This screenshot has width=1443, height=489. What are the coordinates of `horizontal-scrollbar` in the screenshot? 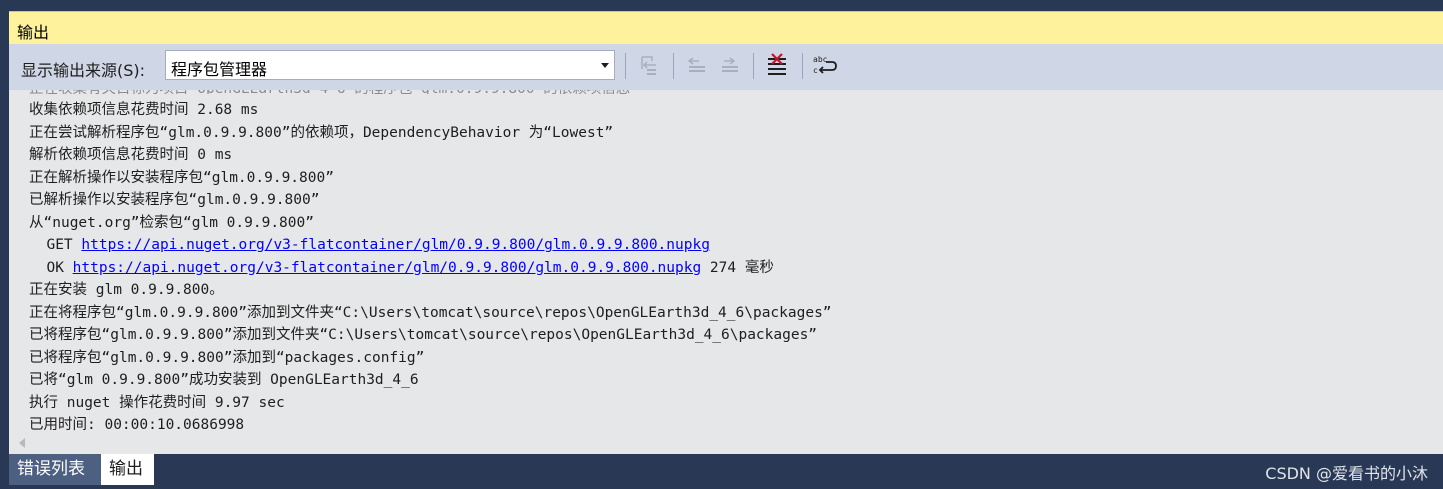 It's located at (726, 443).